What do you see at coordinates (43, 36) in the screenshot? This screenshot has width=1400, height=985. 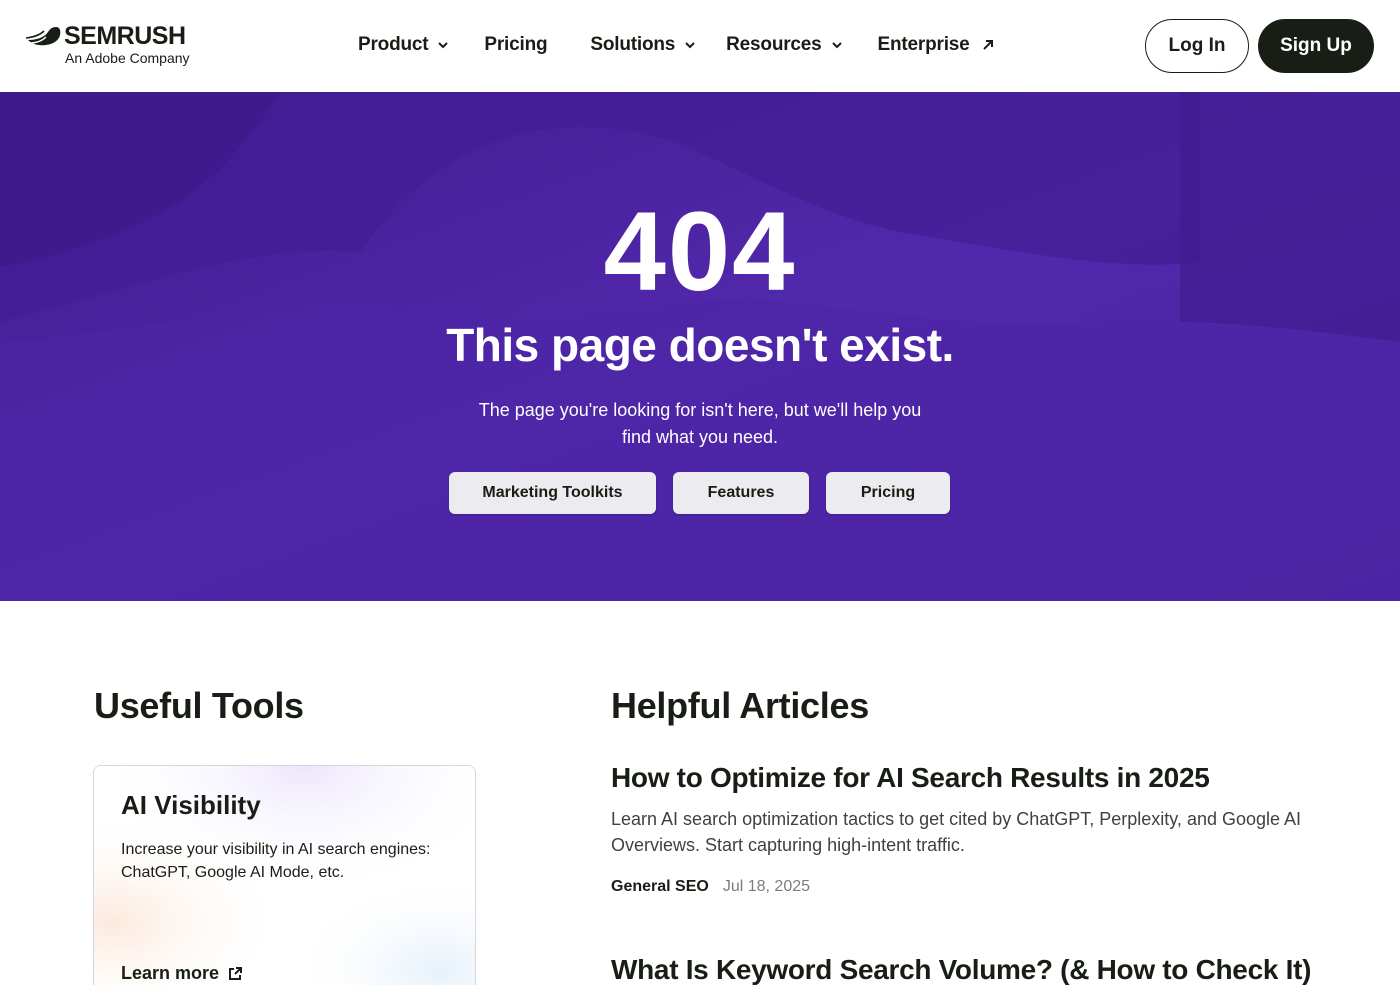 I see `semrush-logo-icon` at bounding box center [43, 36].